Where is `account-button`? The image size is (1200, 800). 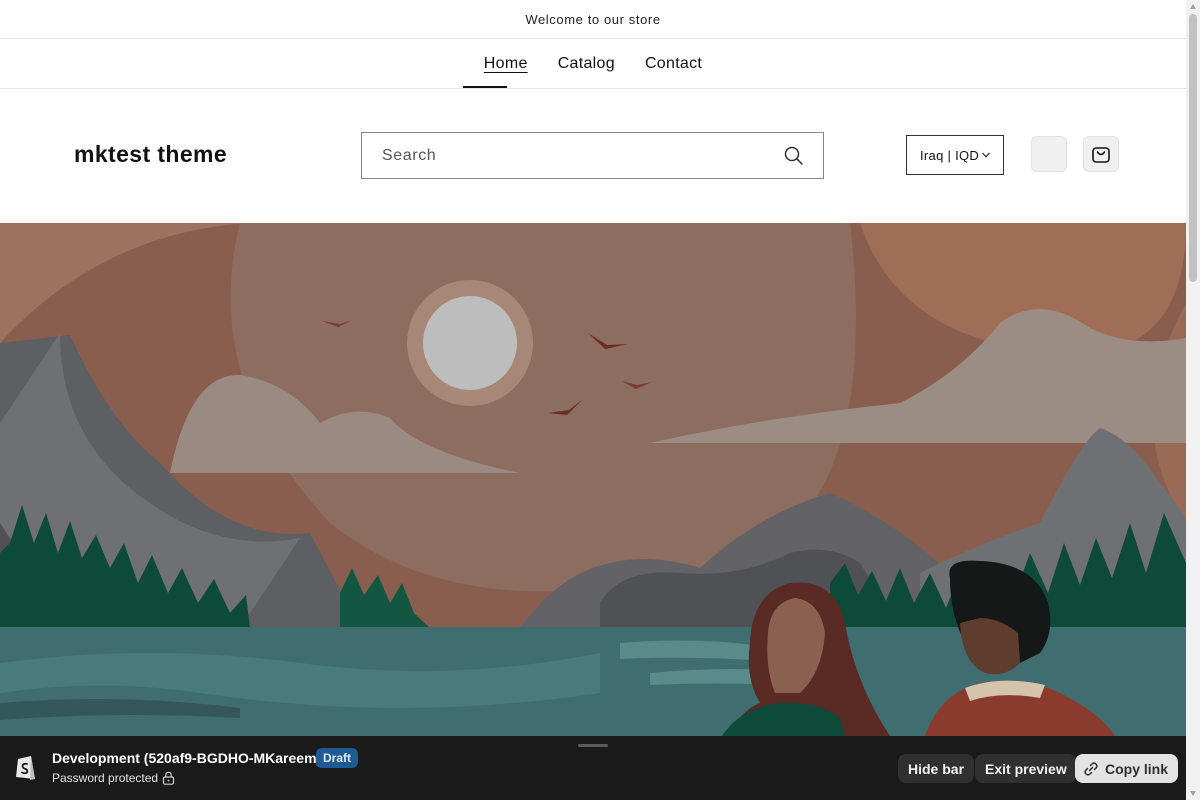
account-button is located at coordinates (1049, 154).